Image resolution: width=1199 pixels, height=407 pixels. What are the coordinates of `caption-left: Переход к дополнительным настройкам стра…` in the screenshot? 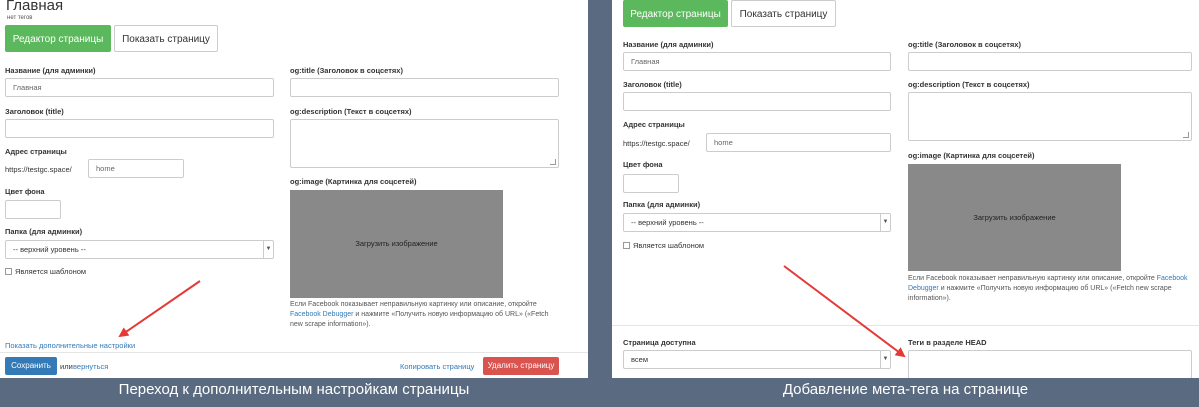 It's located at (294, 389).